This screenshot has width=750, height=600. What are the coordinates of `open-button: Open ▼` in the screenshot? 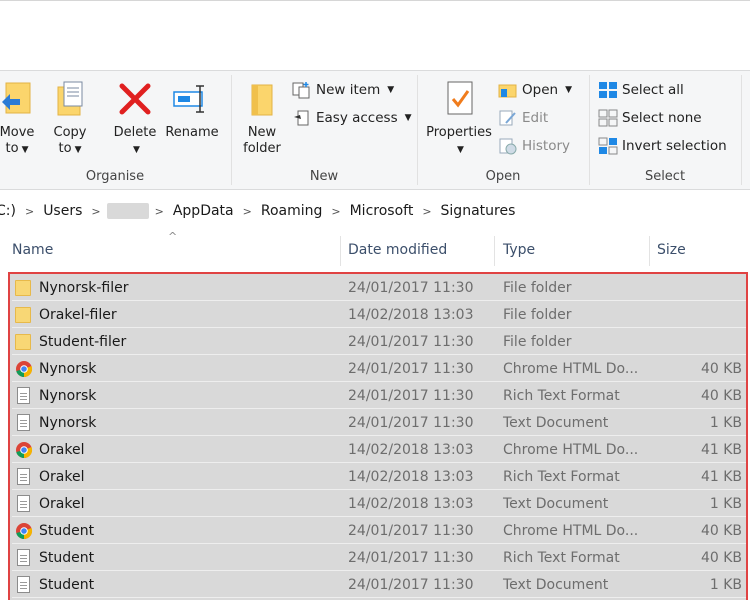 It's located at (535, 90).